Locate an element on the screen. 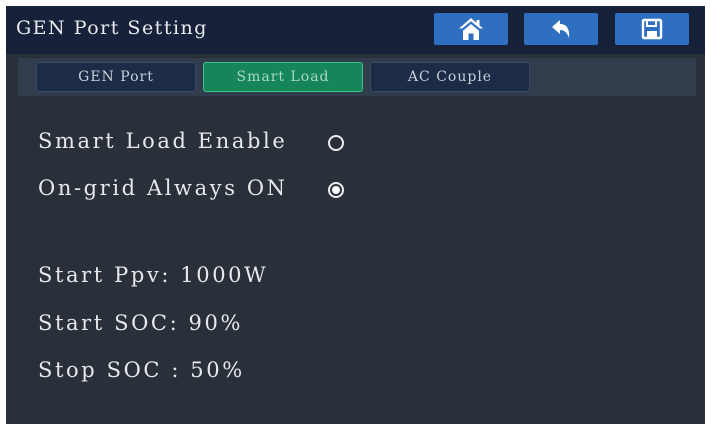  start-soc-value: Start SOC: 90% is located at coordinates (140, 323).